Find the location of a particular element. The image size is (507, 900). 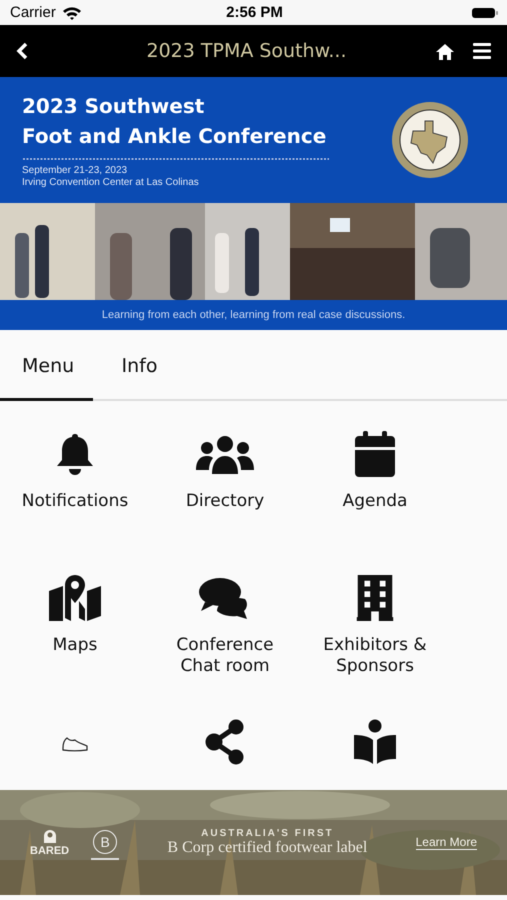

carrier-label: Carrier is located at coordinates (33, 12).